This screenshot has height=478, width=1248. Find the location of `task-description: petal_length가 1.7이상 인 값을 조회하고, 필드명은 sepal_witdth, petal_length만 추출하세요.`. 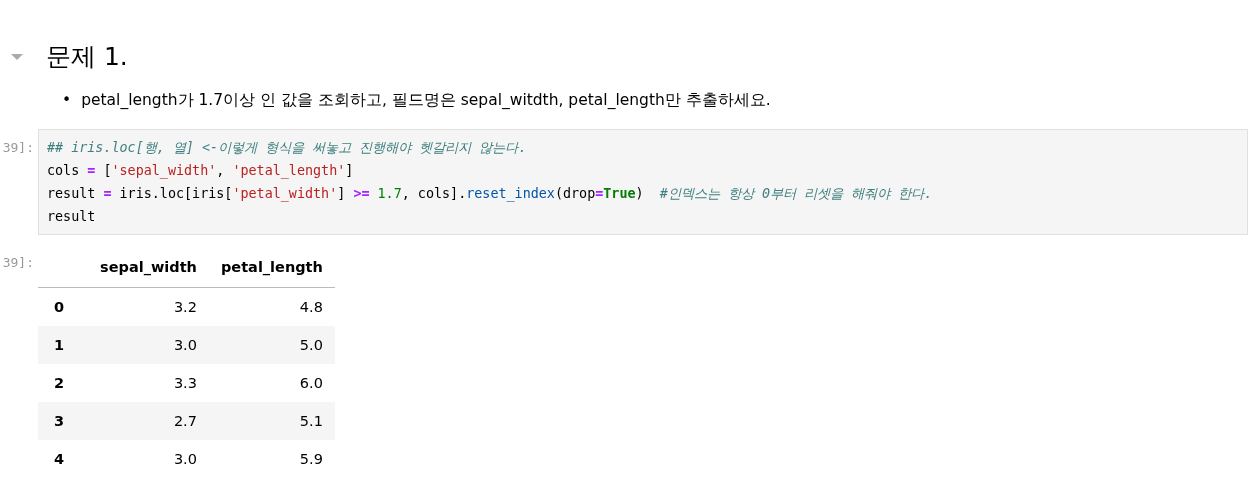

task-description: petal_length가 1.7이상 인 값을 조회하고, 필드명은 sepal_witdth, petal_length만 추출하세요. is located at coordinates (426, 100).